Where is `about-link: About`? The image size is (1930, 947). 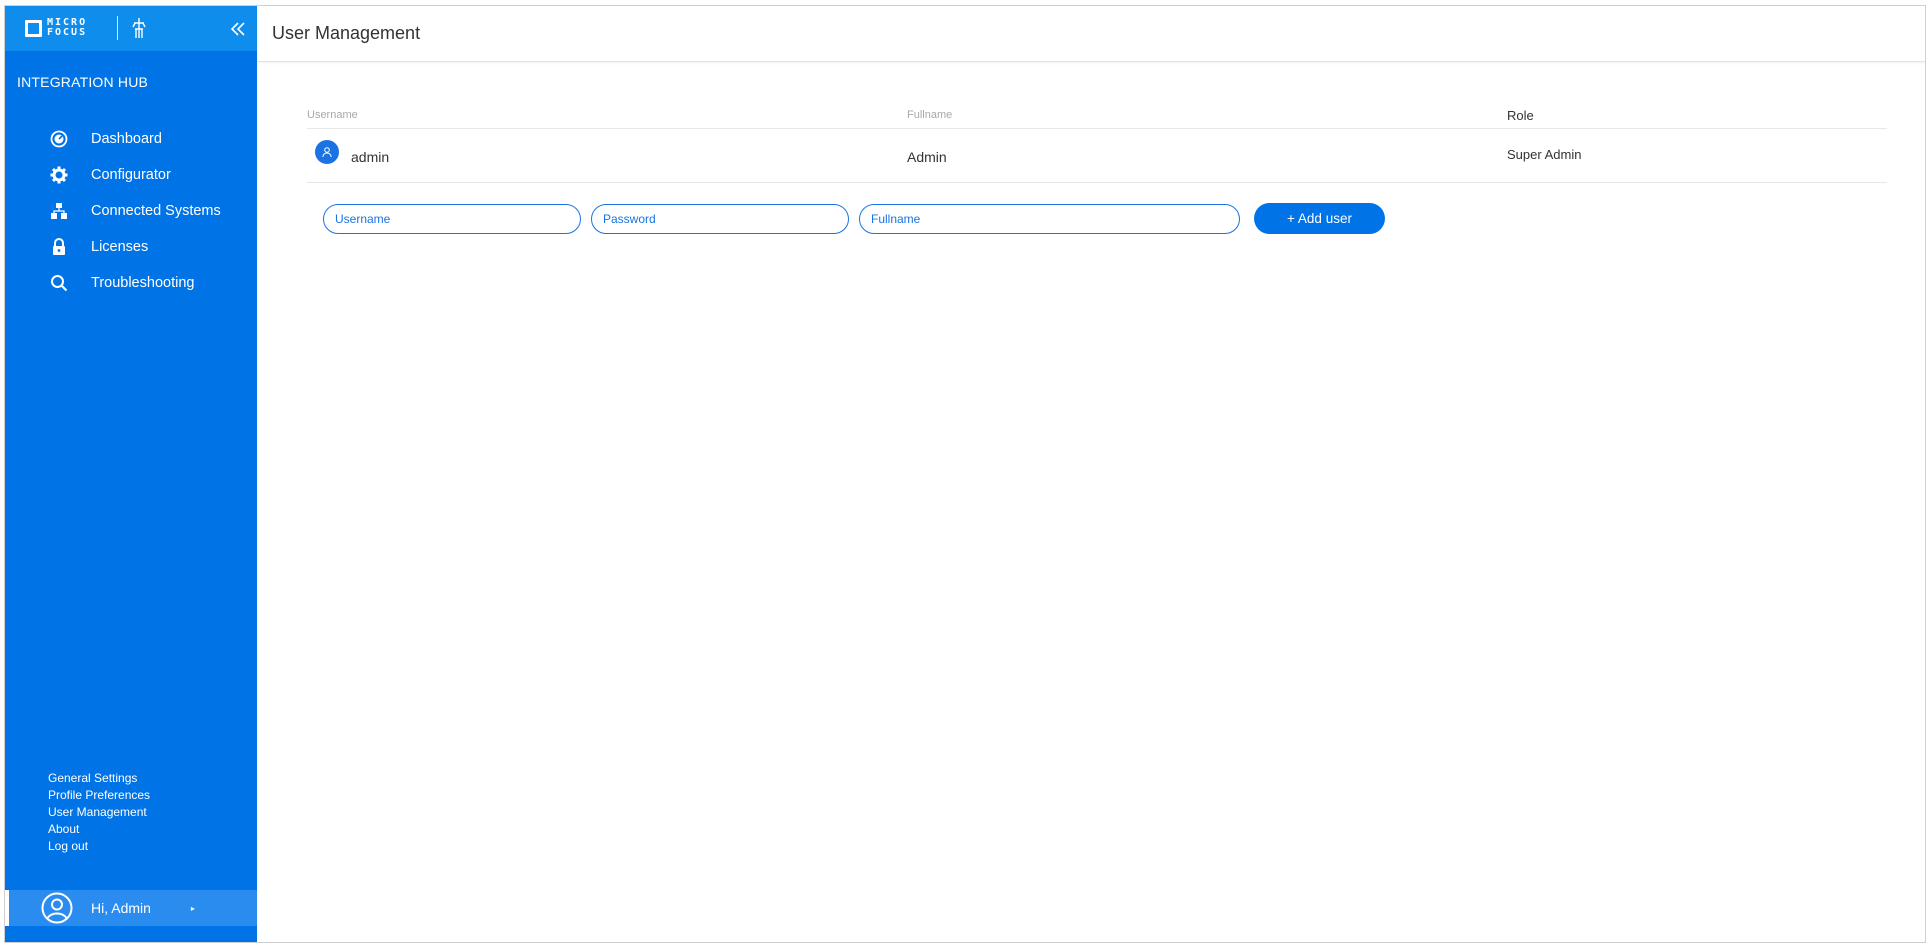
about-link: About is located at coordinates (99, 829).